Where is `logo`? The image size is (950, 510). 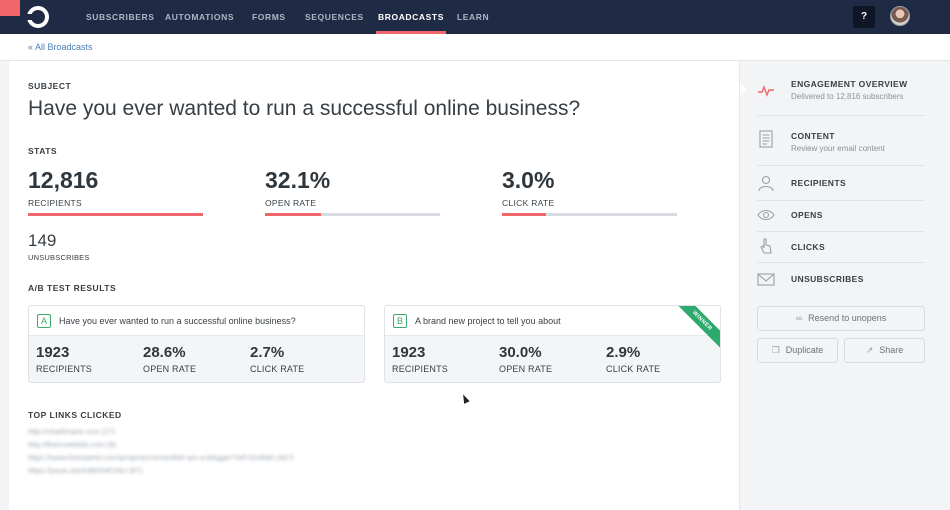 logo is located at coordinates (28, 17).